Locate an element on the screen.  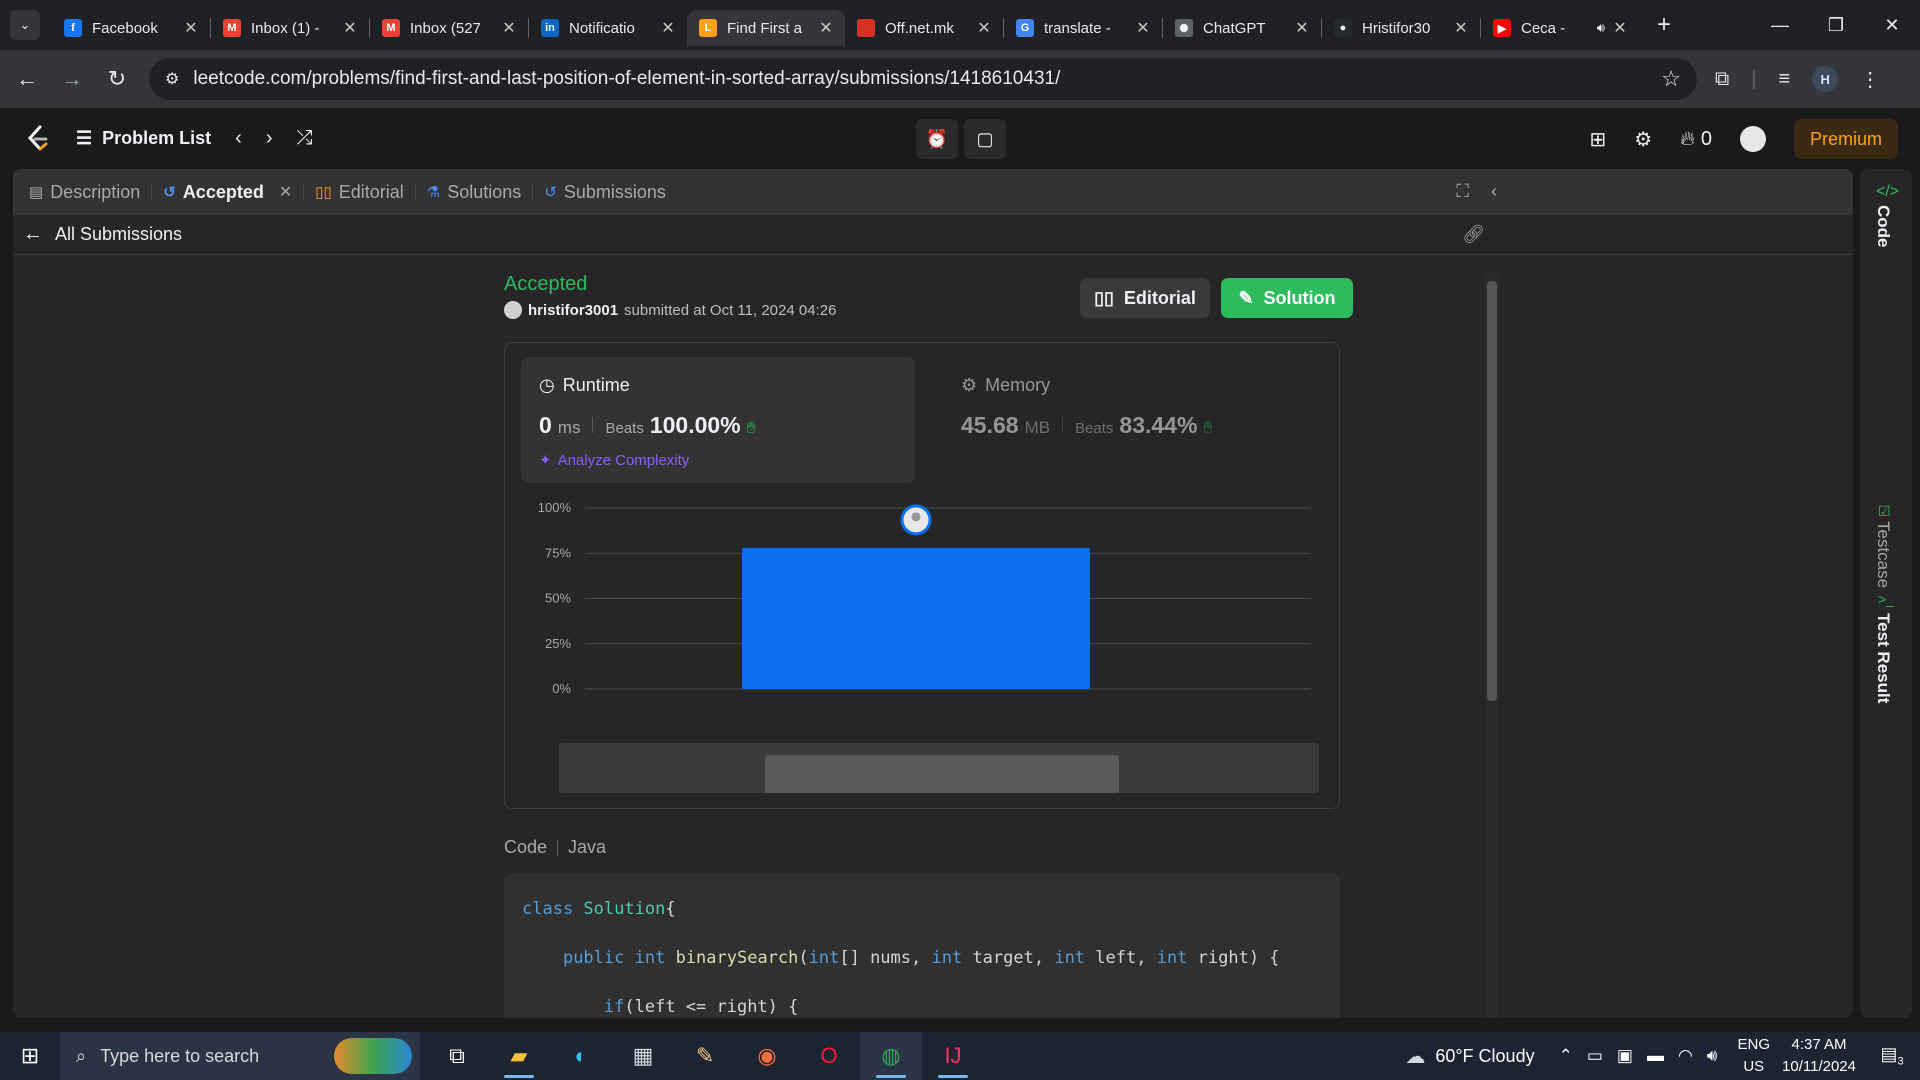
code-token: binarySearch is located at coordinates (737, 958).